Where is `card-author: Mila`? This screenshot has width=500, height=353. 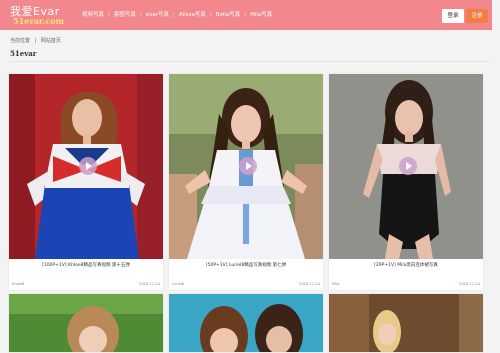 card-author: Mila is located at coordinates (335, 284).